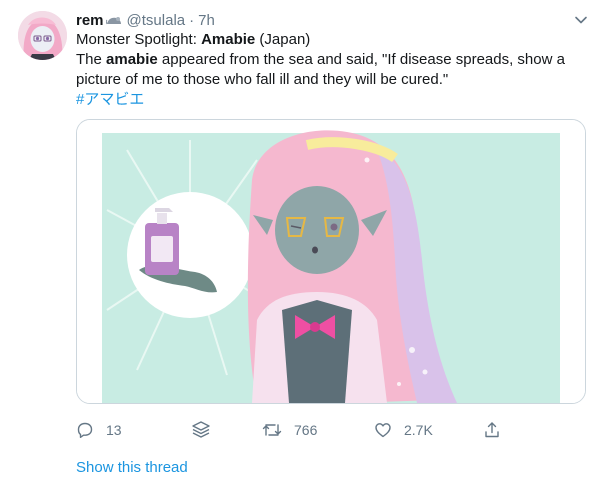 The image size is (600, 477). I want to click on rat-emoji-icon, so click(113, 20).